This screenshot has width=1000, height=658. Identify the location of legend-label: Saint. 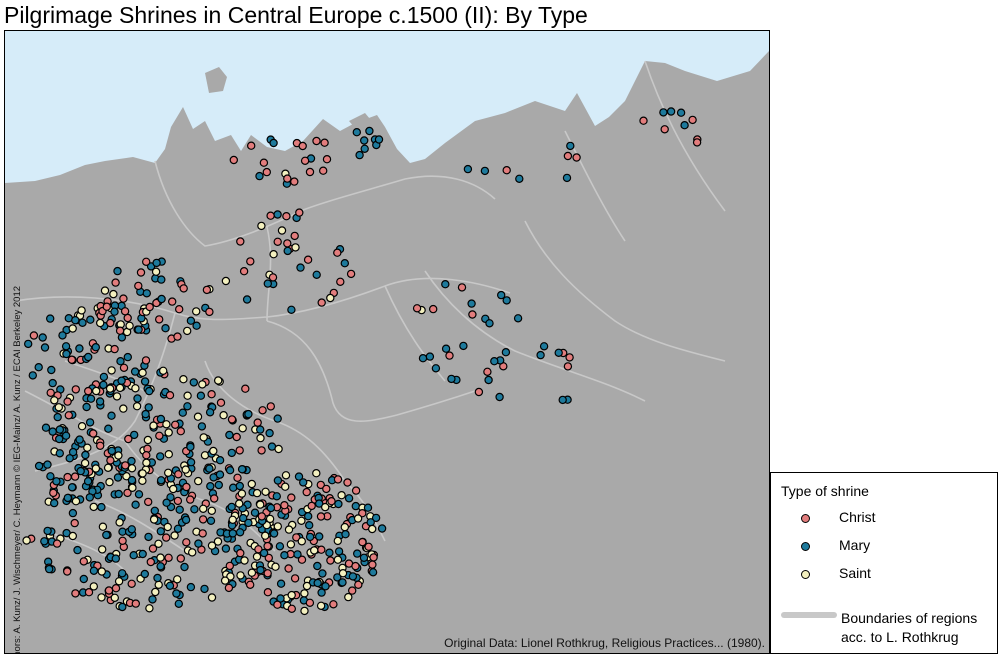
(855, 573).